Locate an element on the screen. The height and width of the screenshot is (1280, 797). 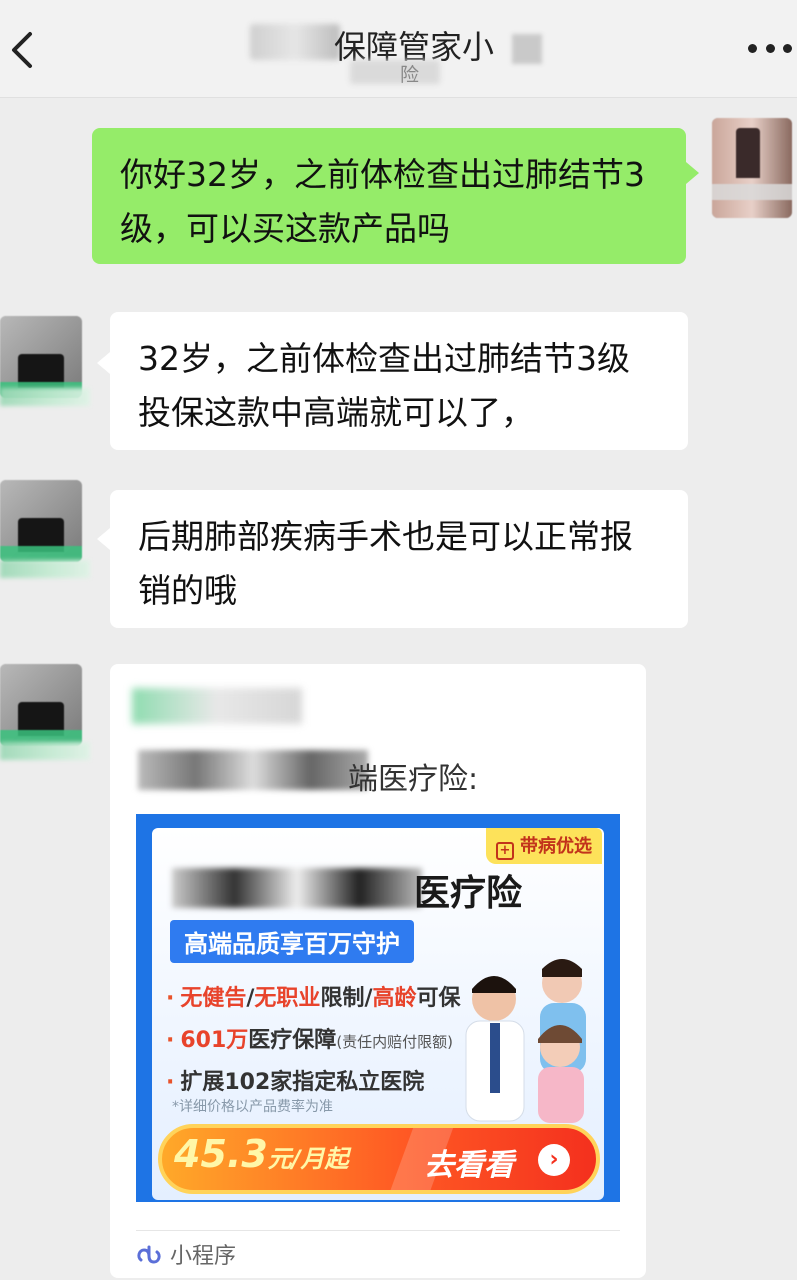
product-title: 医疗险 is located at coordinates (468, 893).